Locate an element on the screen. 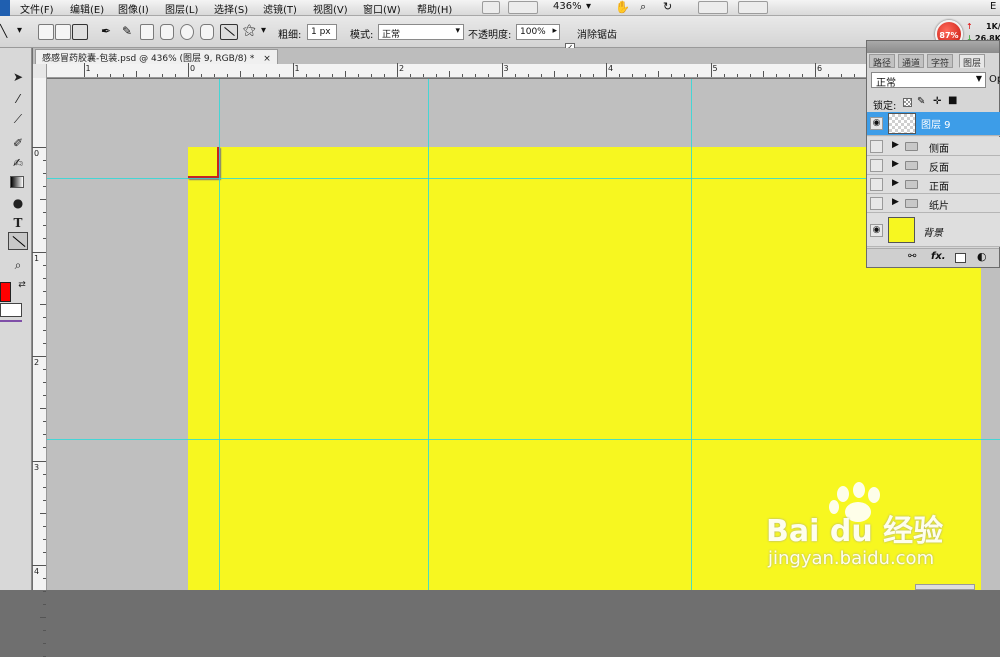  horizontal-ruler: 1 0 1 2 3 4 5 6 is located at coordinates (516, 70).